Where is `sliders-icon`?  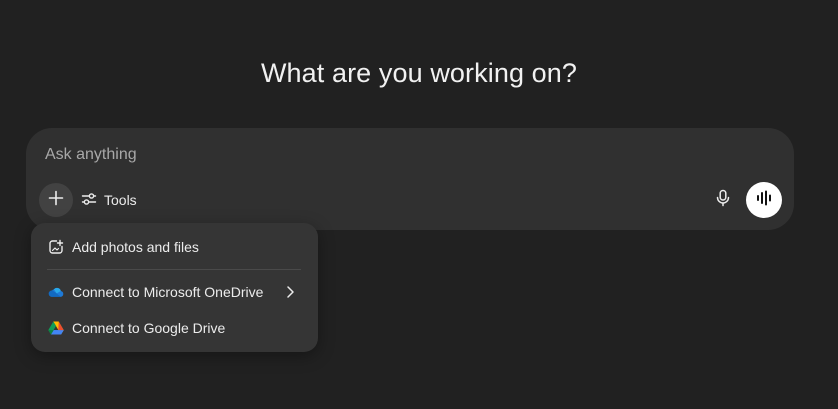 sliders-icon is located at coordinates (89, 200).